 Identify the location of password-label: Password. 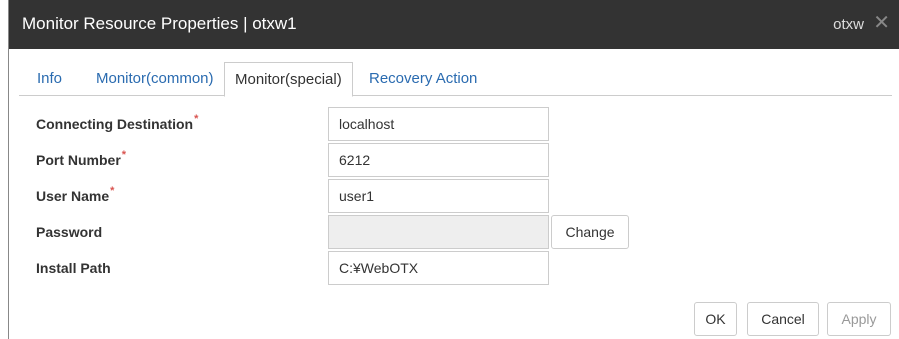
(69, 232).